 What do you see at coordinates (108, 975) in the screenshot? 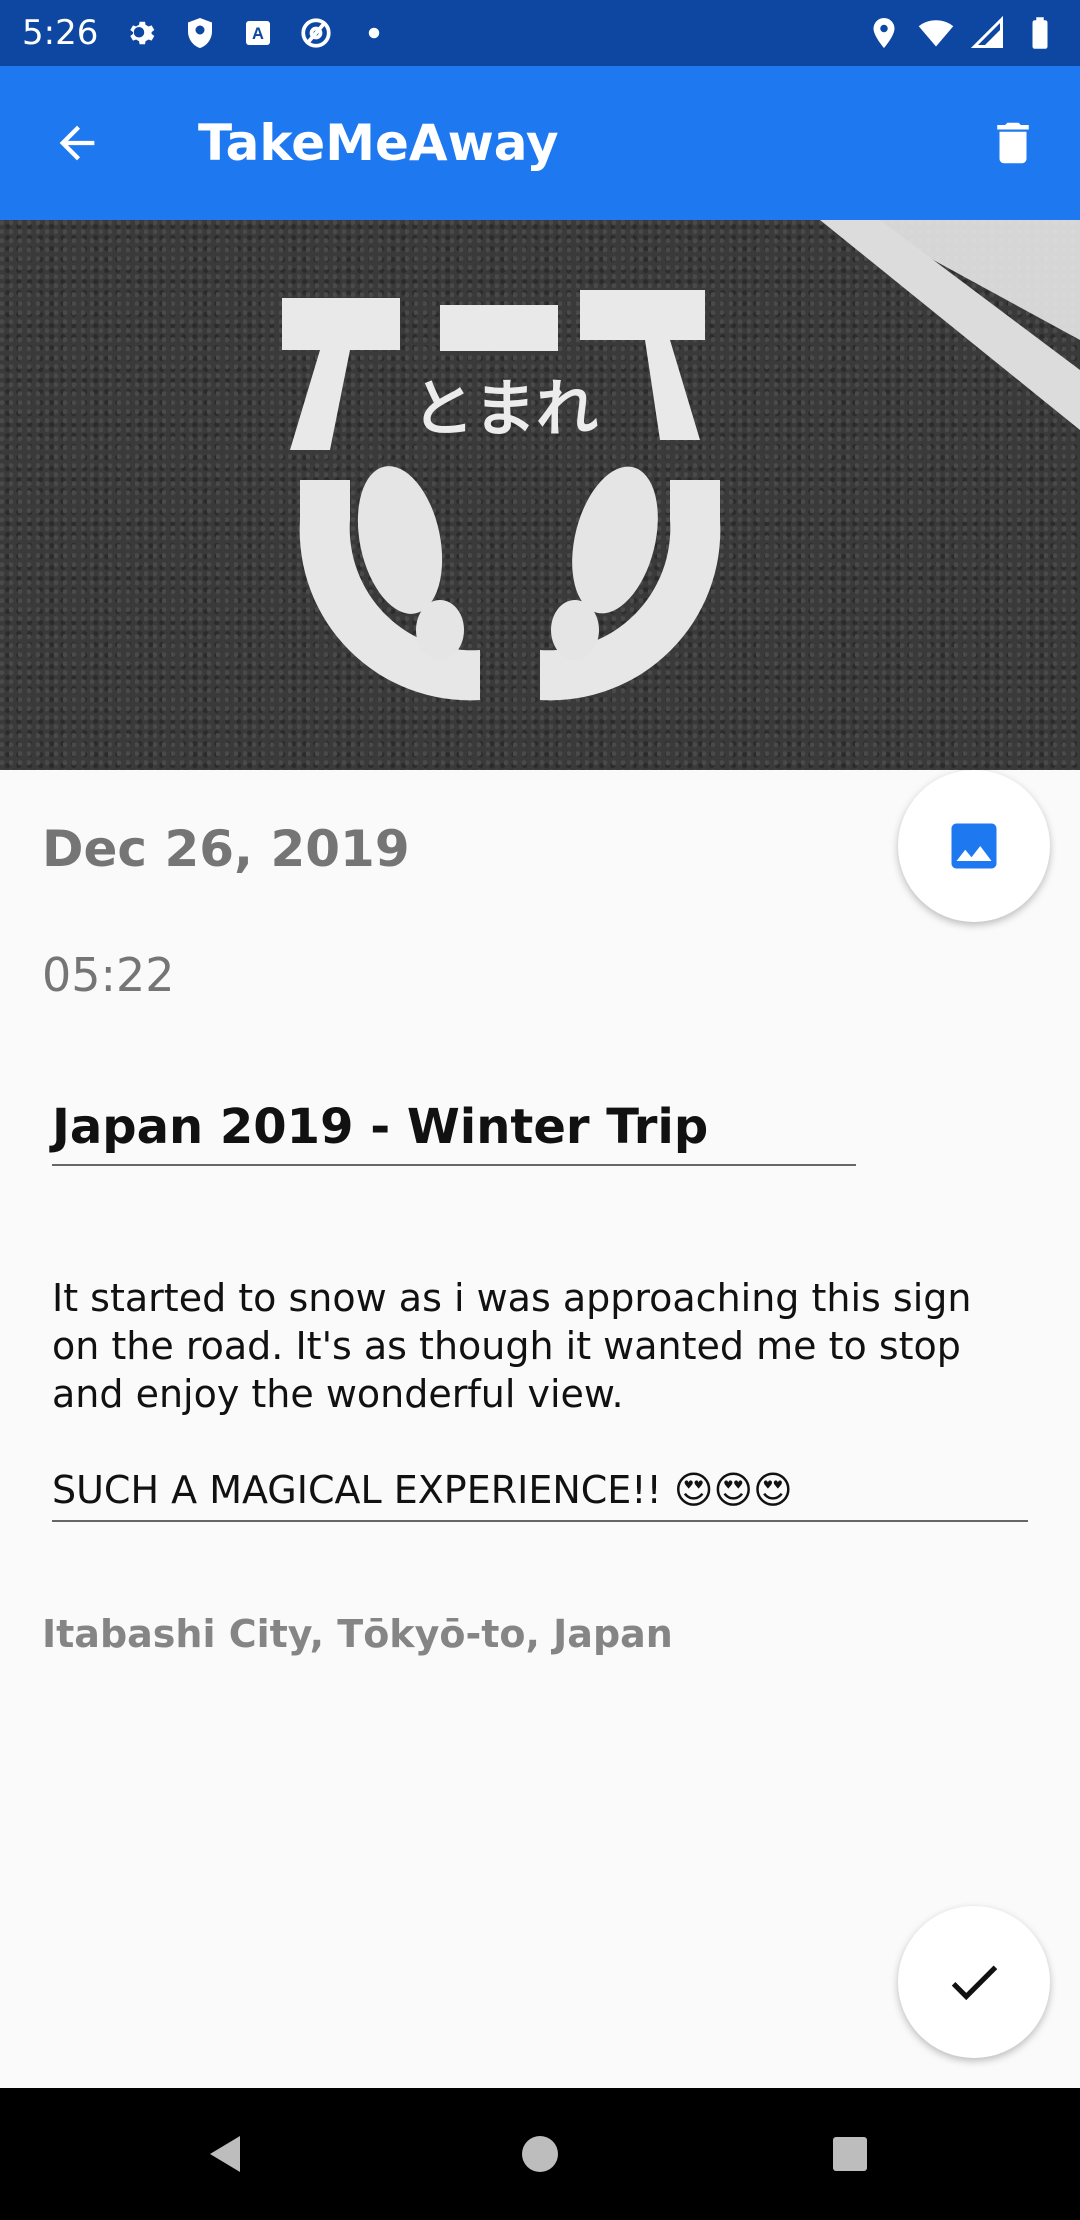
I see `entry-time: 05:22` at bounding box center [108, 975].